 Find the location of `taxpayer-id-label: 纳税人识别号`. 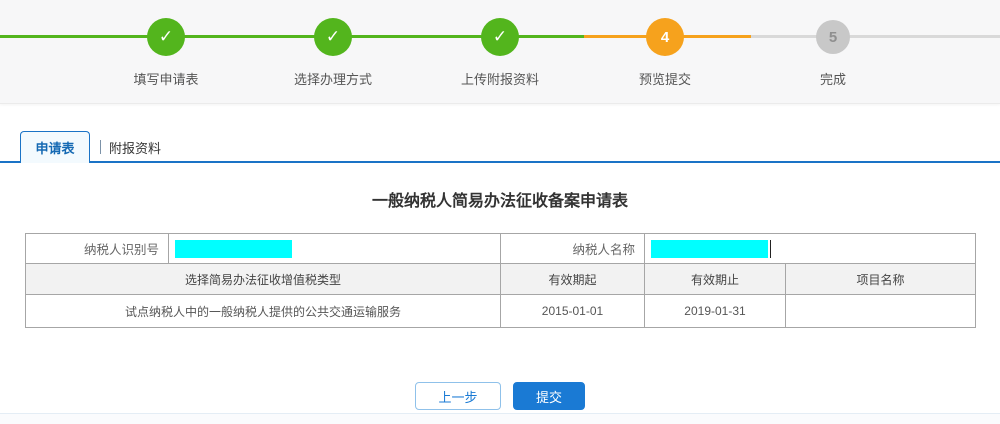

taxpayer-id-label: 纳税人识别号 is located at coordinates (97, 248).